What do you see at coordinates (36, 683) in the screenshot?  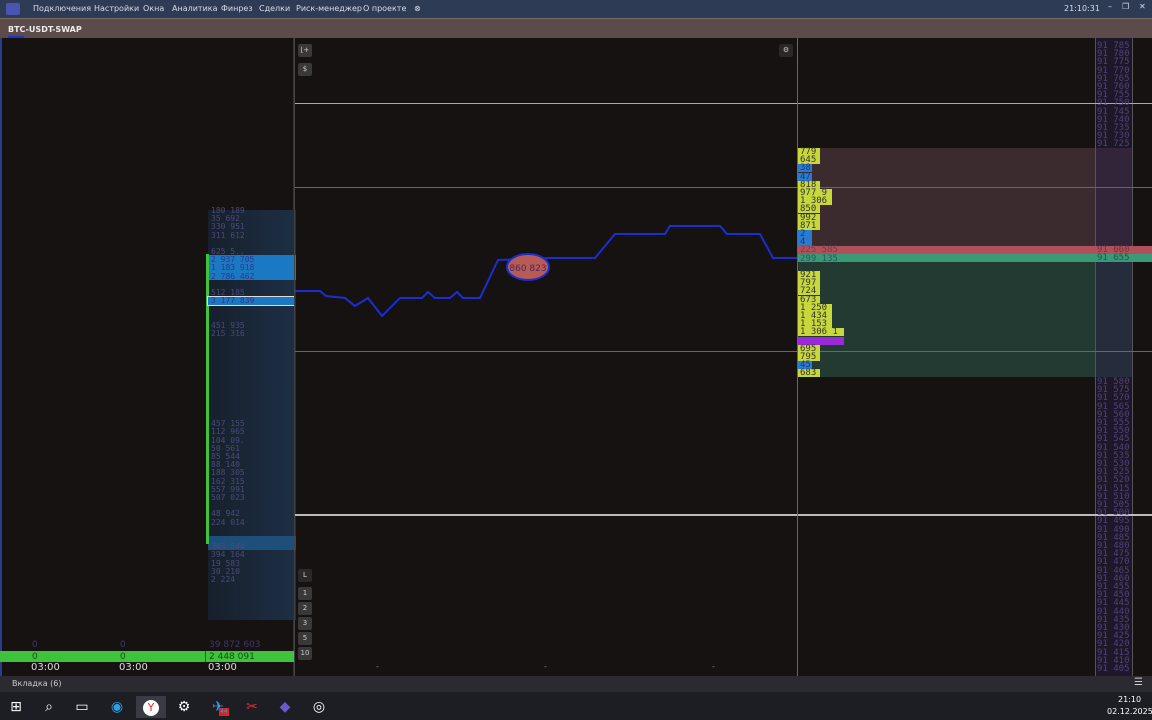 I see `workspace-tab: Вкладка (6)` at bounding box center [36, 683].